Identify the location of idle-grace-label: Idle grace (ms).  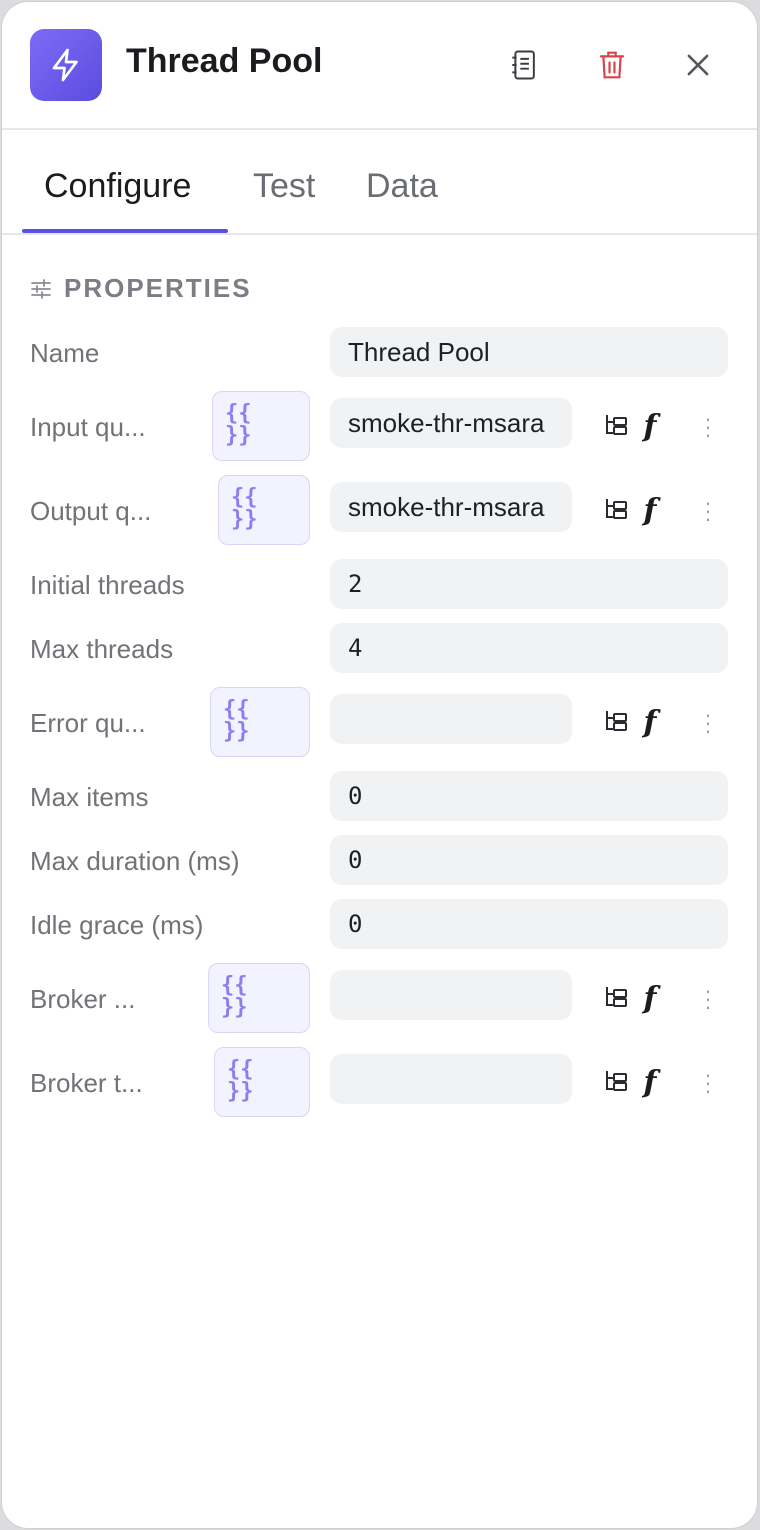
(117, 925).